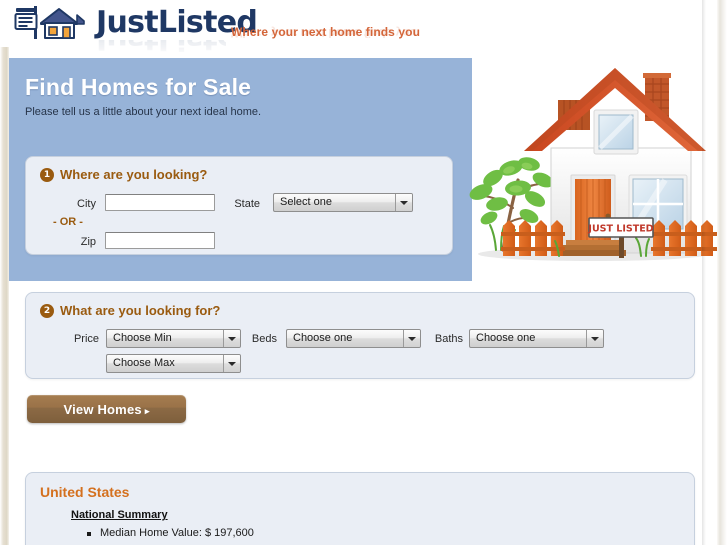 Image resolution: width=727 pixels, height=545 pixels. Describe the element at coordinates (264, 339) in the screenshot. I see `beds-label: Beds` at that location.